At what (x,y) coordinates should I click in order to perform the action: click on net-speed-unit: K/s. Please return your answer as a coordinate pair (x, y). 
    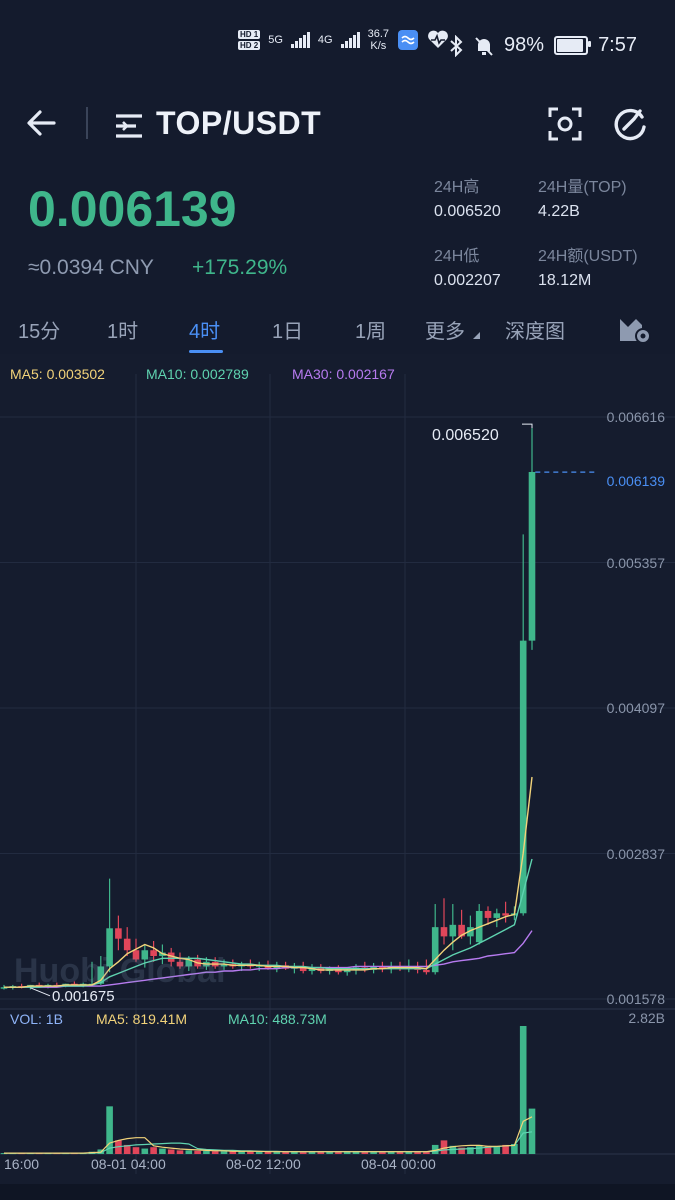
    Looking at the image, I should click on (378, 46).